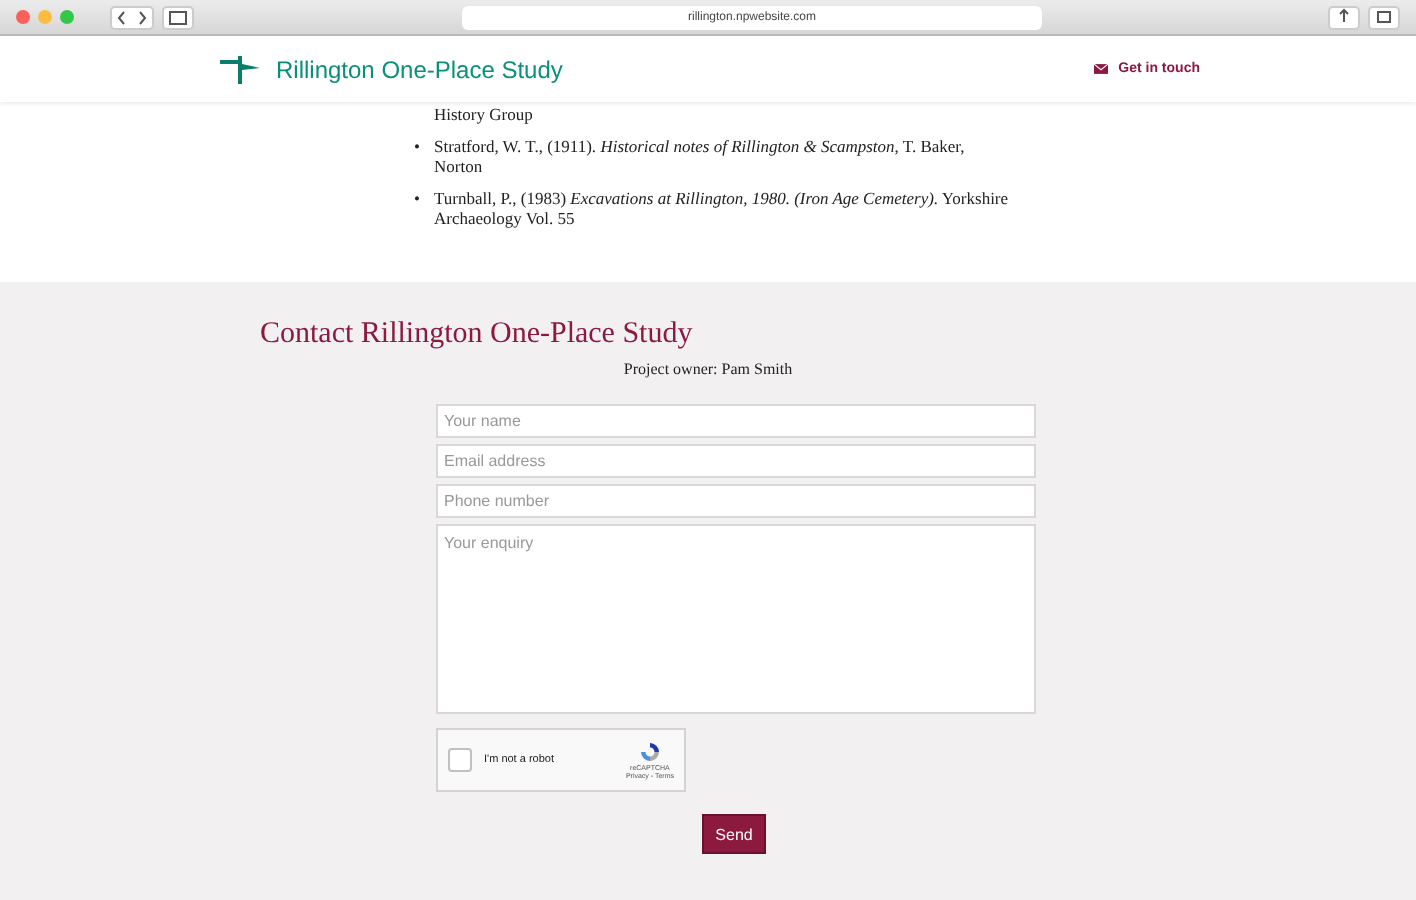  I want to click on reference-entry: History Group, so click(484, 114).